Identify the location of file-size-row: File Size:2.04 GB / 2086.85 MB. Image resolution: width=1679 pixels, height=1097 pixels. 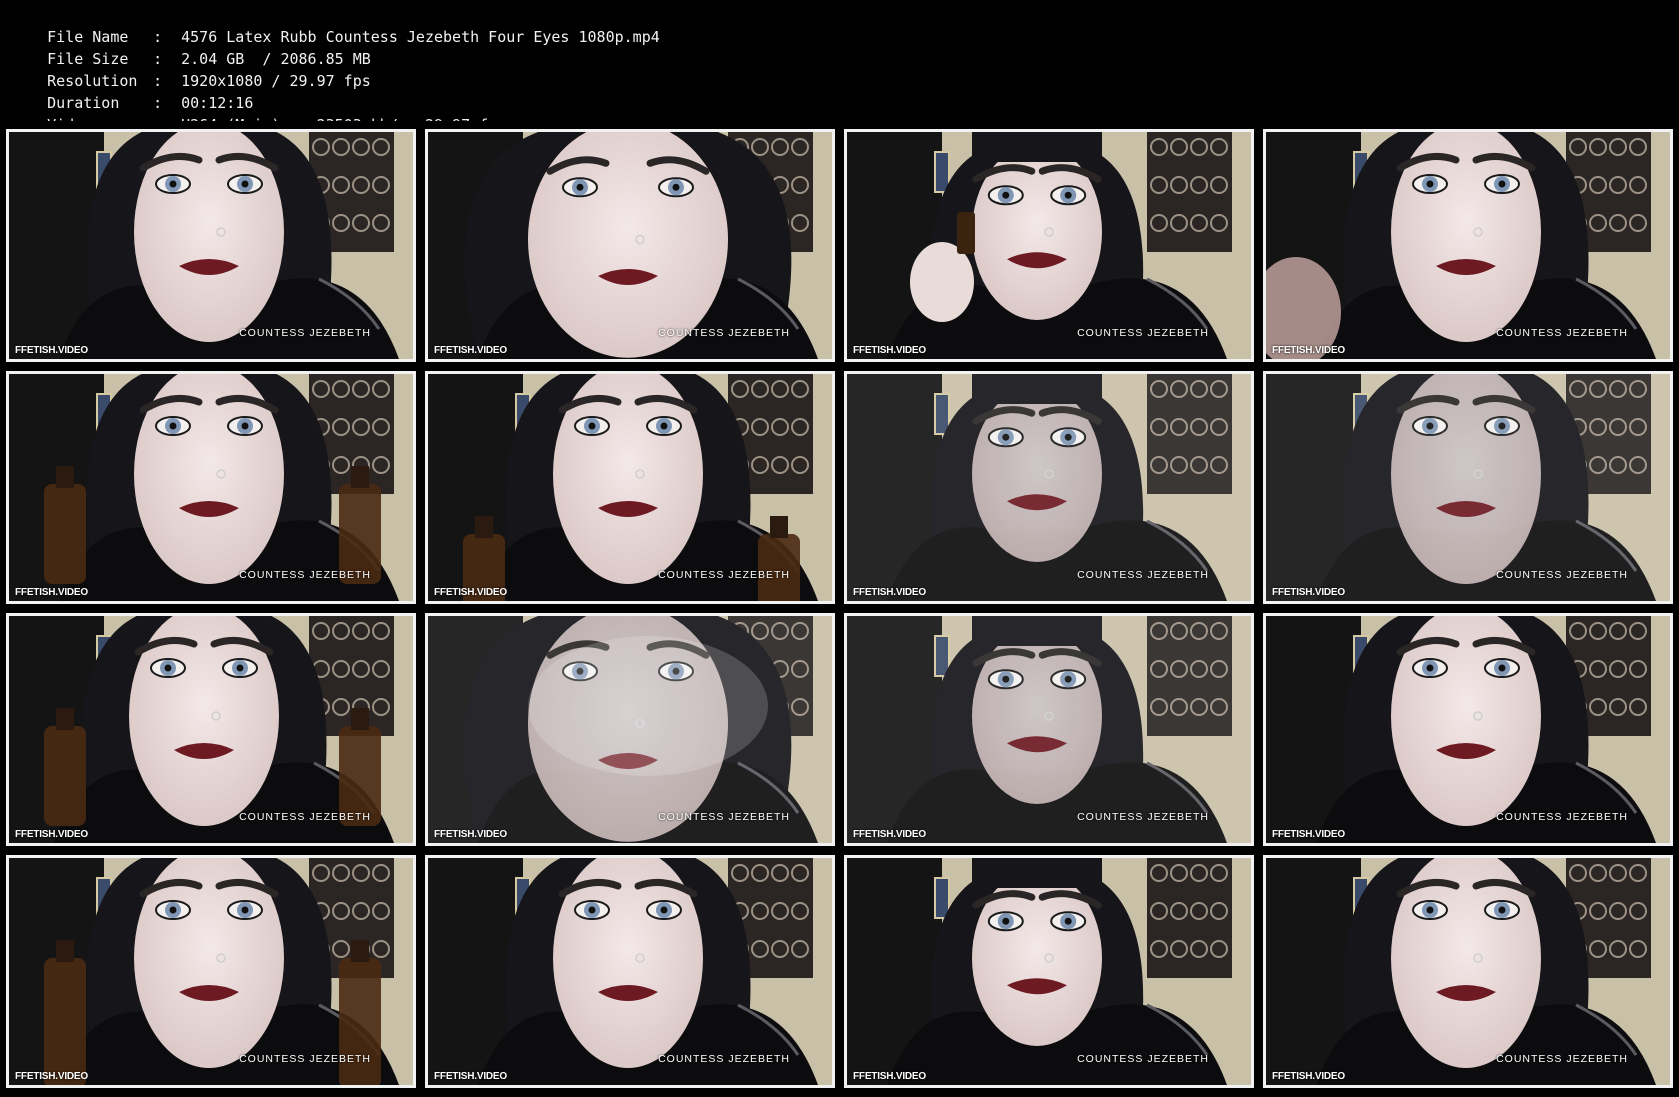
(191, 47).